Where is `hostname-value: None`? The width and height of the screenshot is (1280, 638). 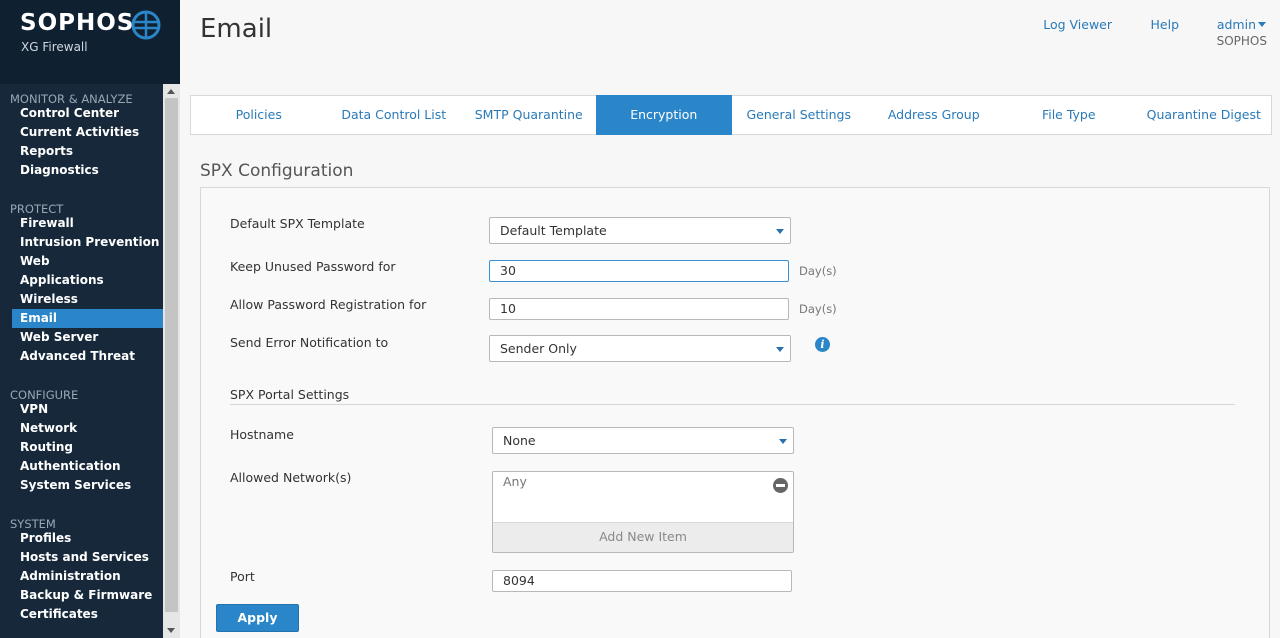
hostname-value: None is located at coordinates (519, 440).